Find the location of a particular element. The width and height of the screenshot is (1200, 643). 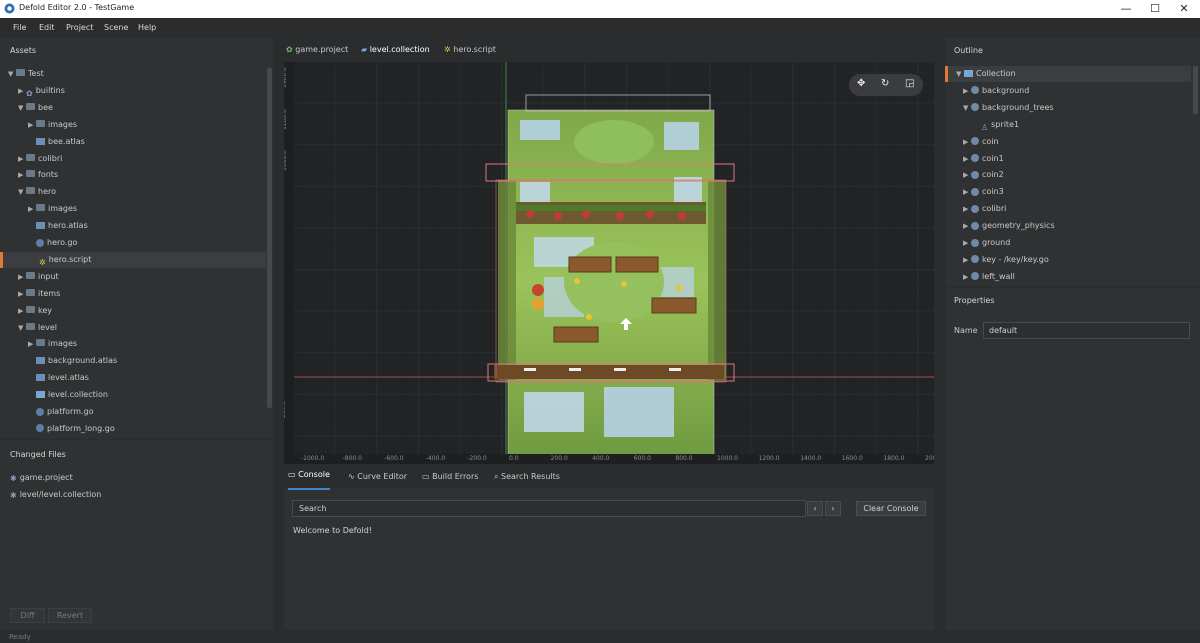

asset-item: ▶ input is located at coordinates (133, 277).